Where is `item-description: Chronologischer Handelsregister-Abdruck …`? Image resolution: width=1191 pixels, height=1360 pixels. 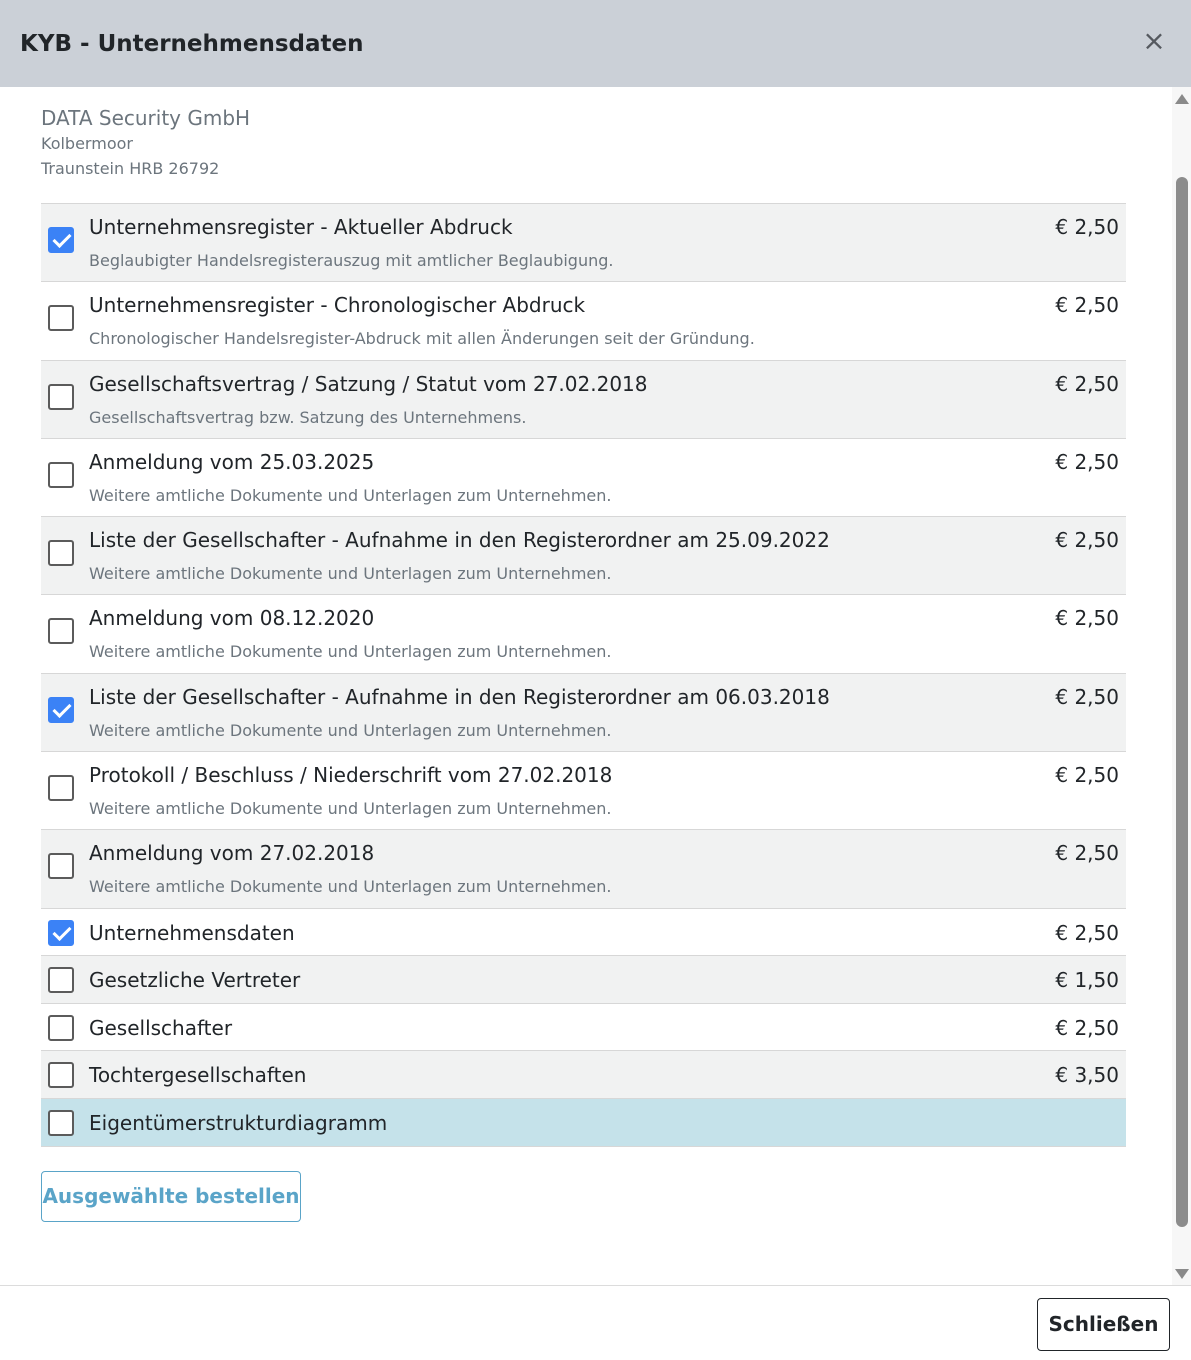
item-description: Chronologischer Handelsregister-Abdruck … is located at coordinates (422, 339).